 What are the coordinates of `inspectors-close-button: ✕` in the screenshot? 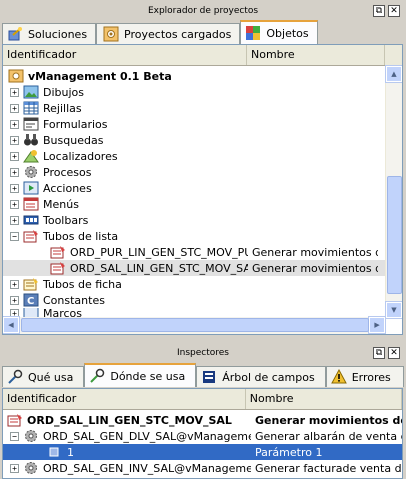 It's located at (394, 353).